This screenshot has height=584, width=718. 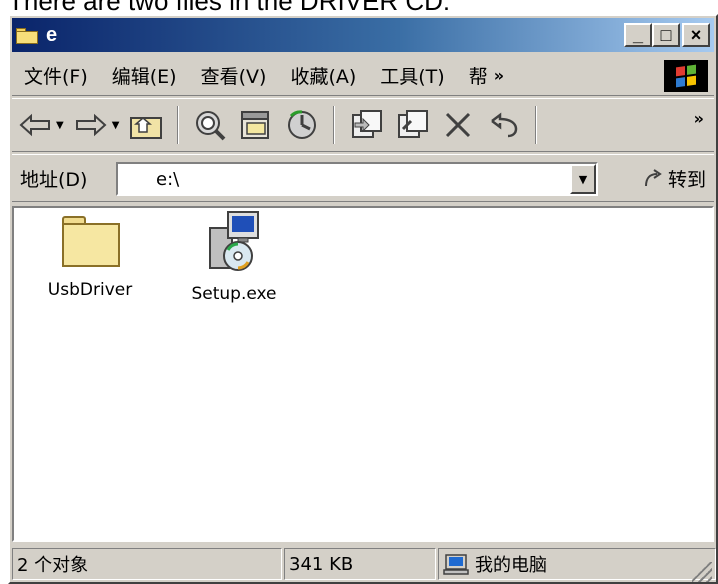 What do you see at coordinates (28, 35) in the screenshot?
I see `drive-folder-icon` at bounding box center [28, 35].